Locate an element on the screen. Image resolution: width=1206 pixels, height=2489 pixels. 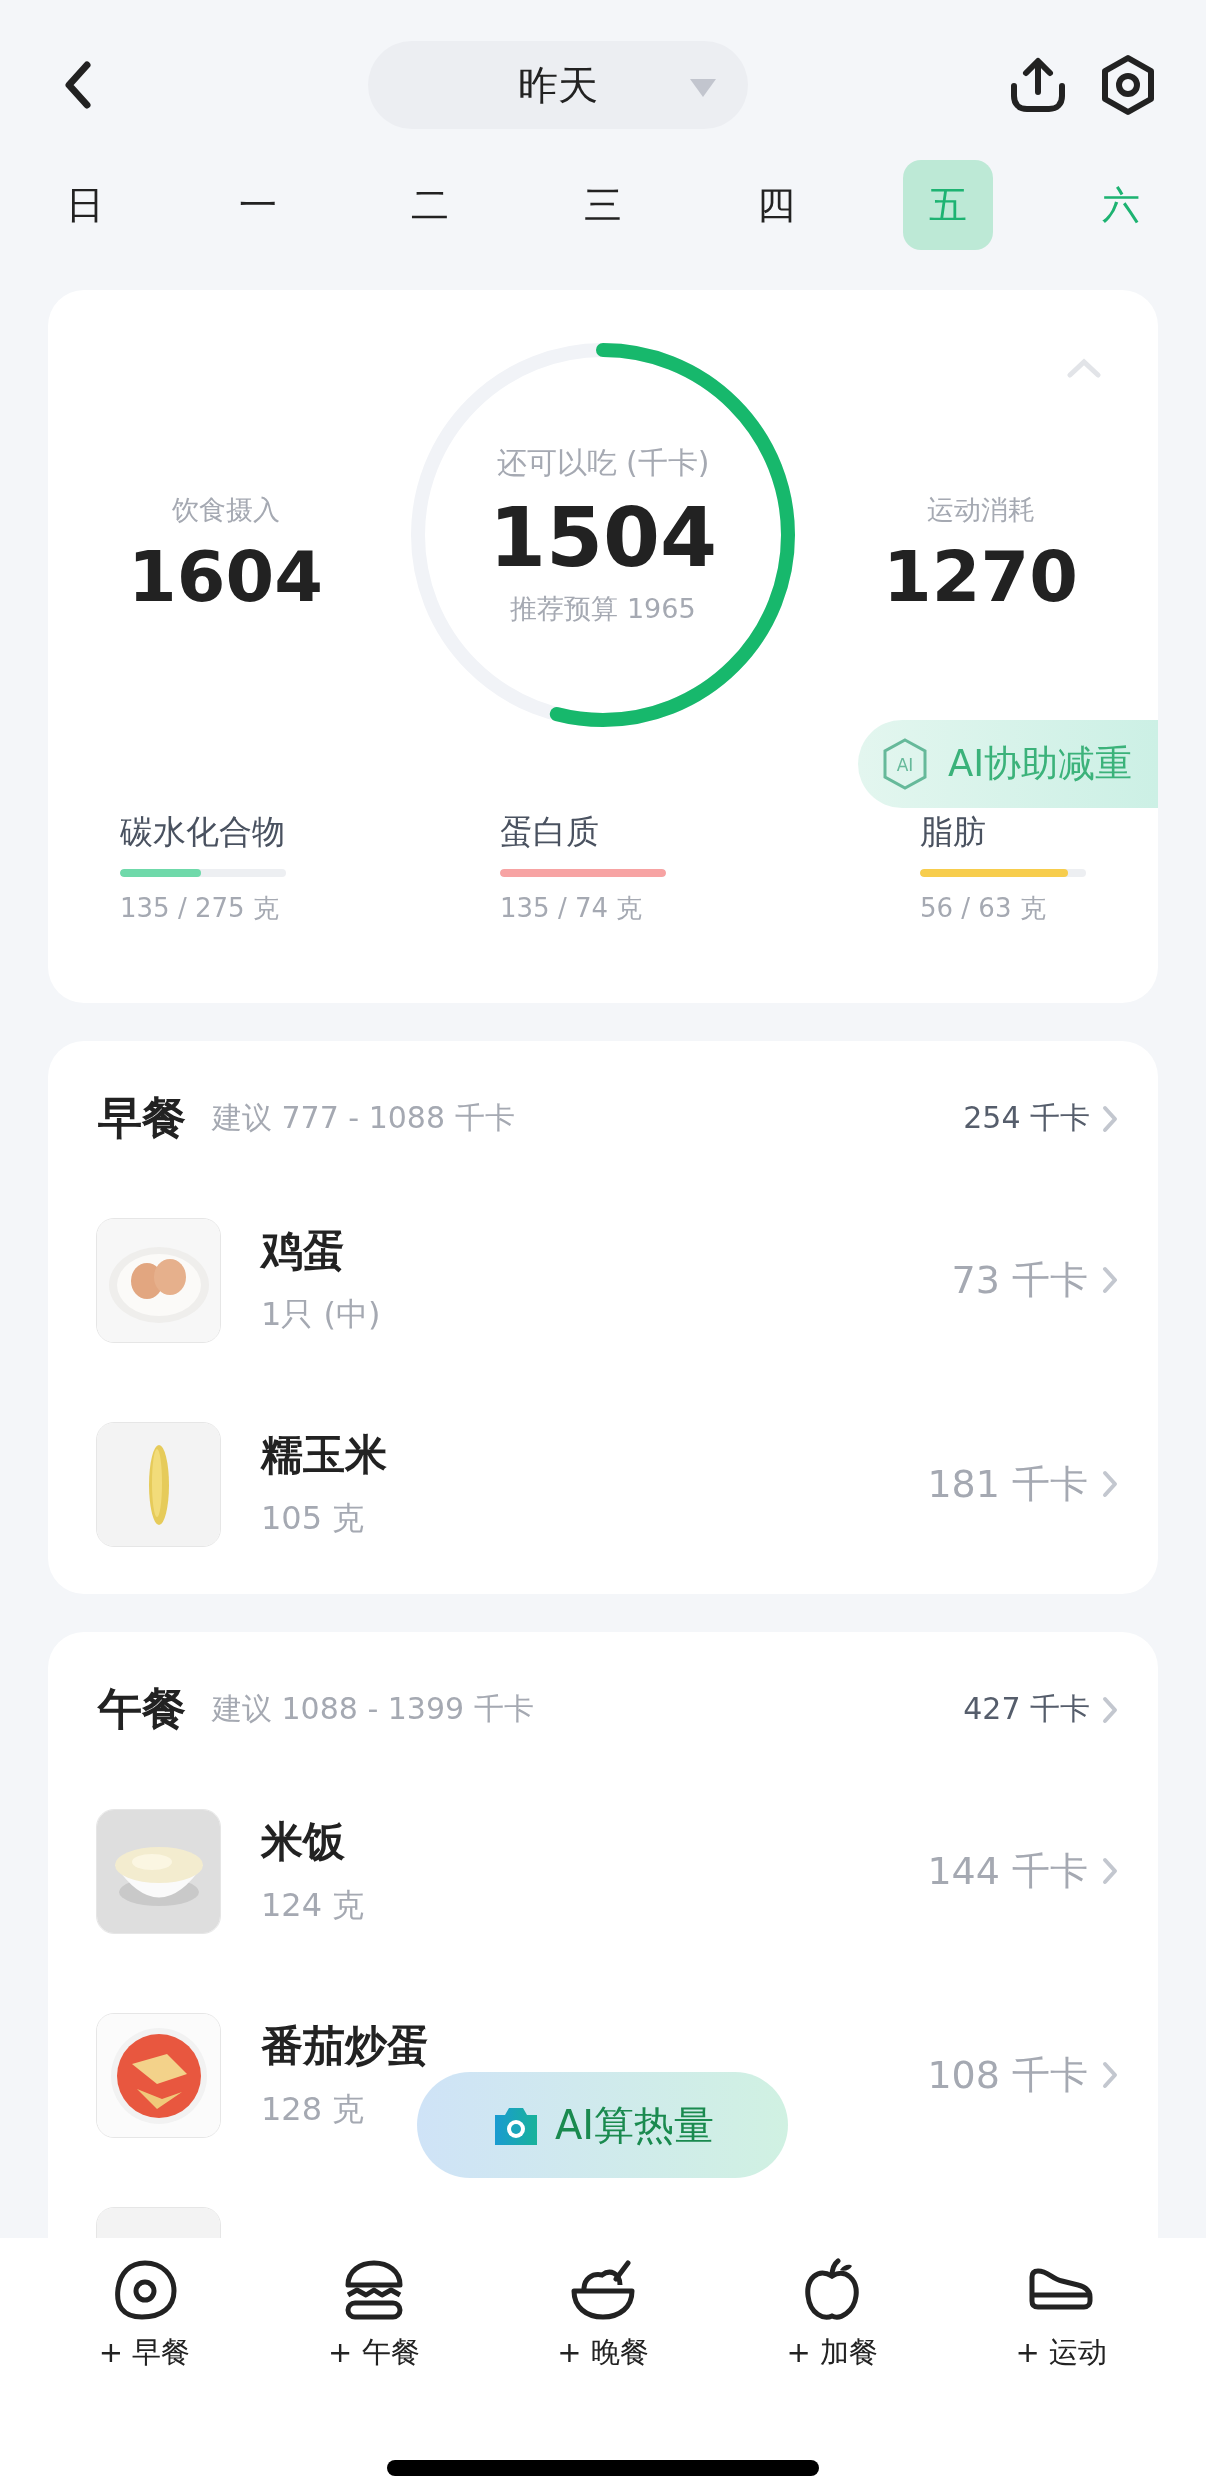
meal-title: 午餐 is located at coordinates (142, 1709).